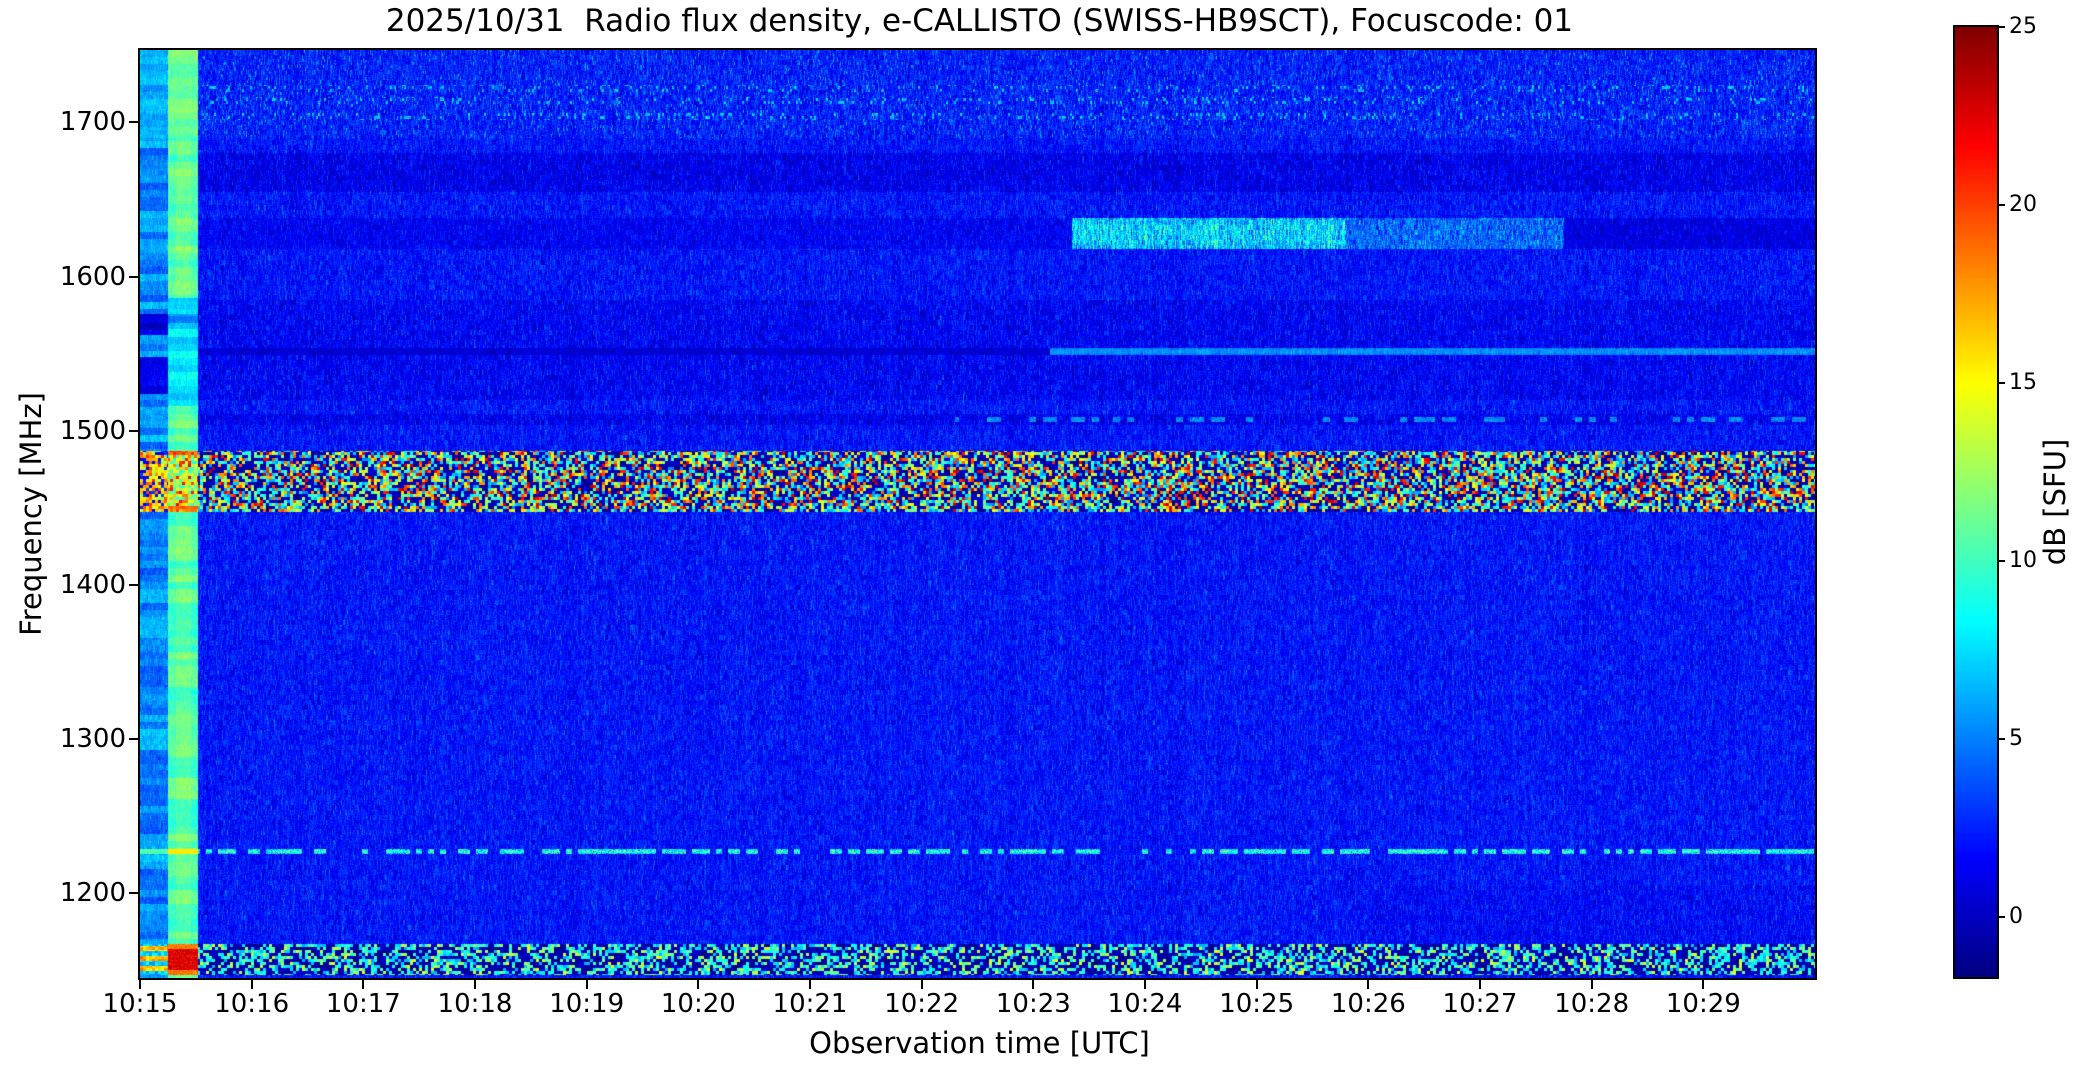 This screenshot has width=2082, height=1067. What do you see at coordinates (810, 1004) in the screenshot?
I see `x-tick-label: 10:21` at bounding box center [810, 1004].